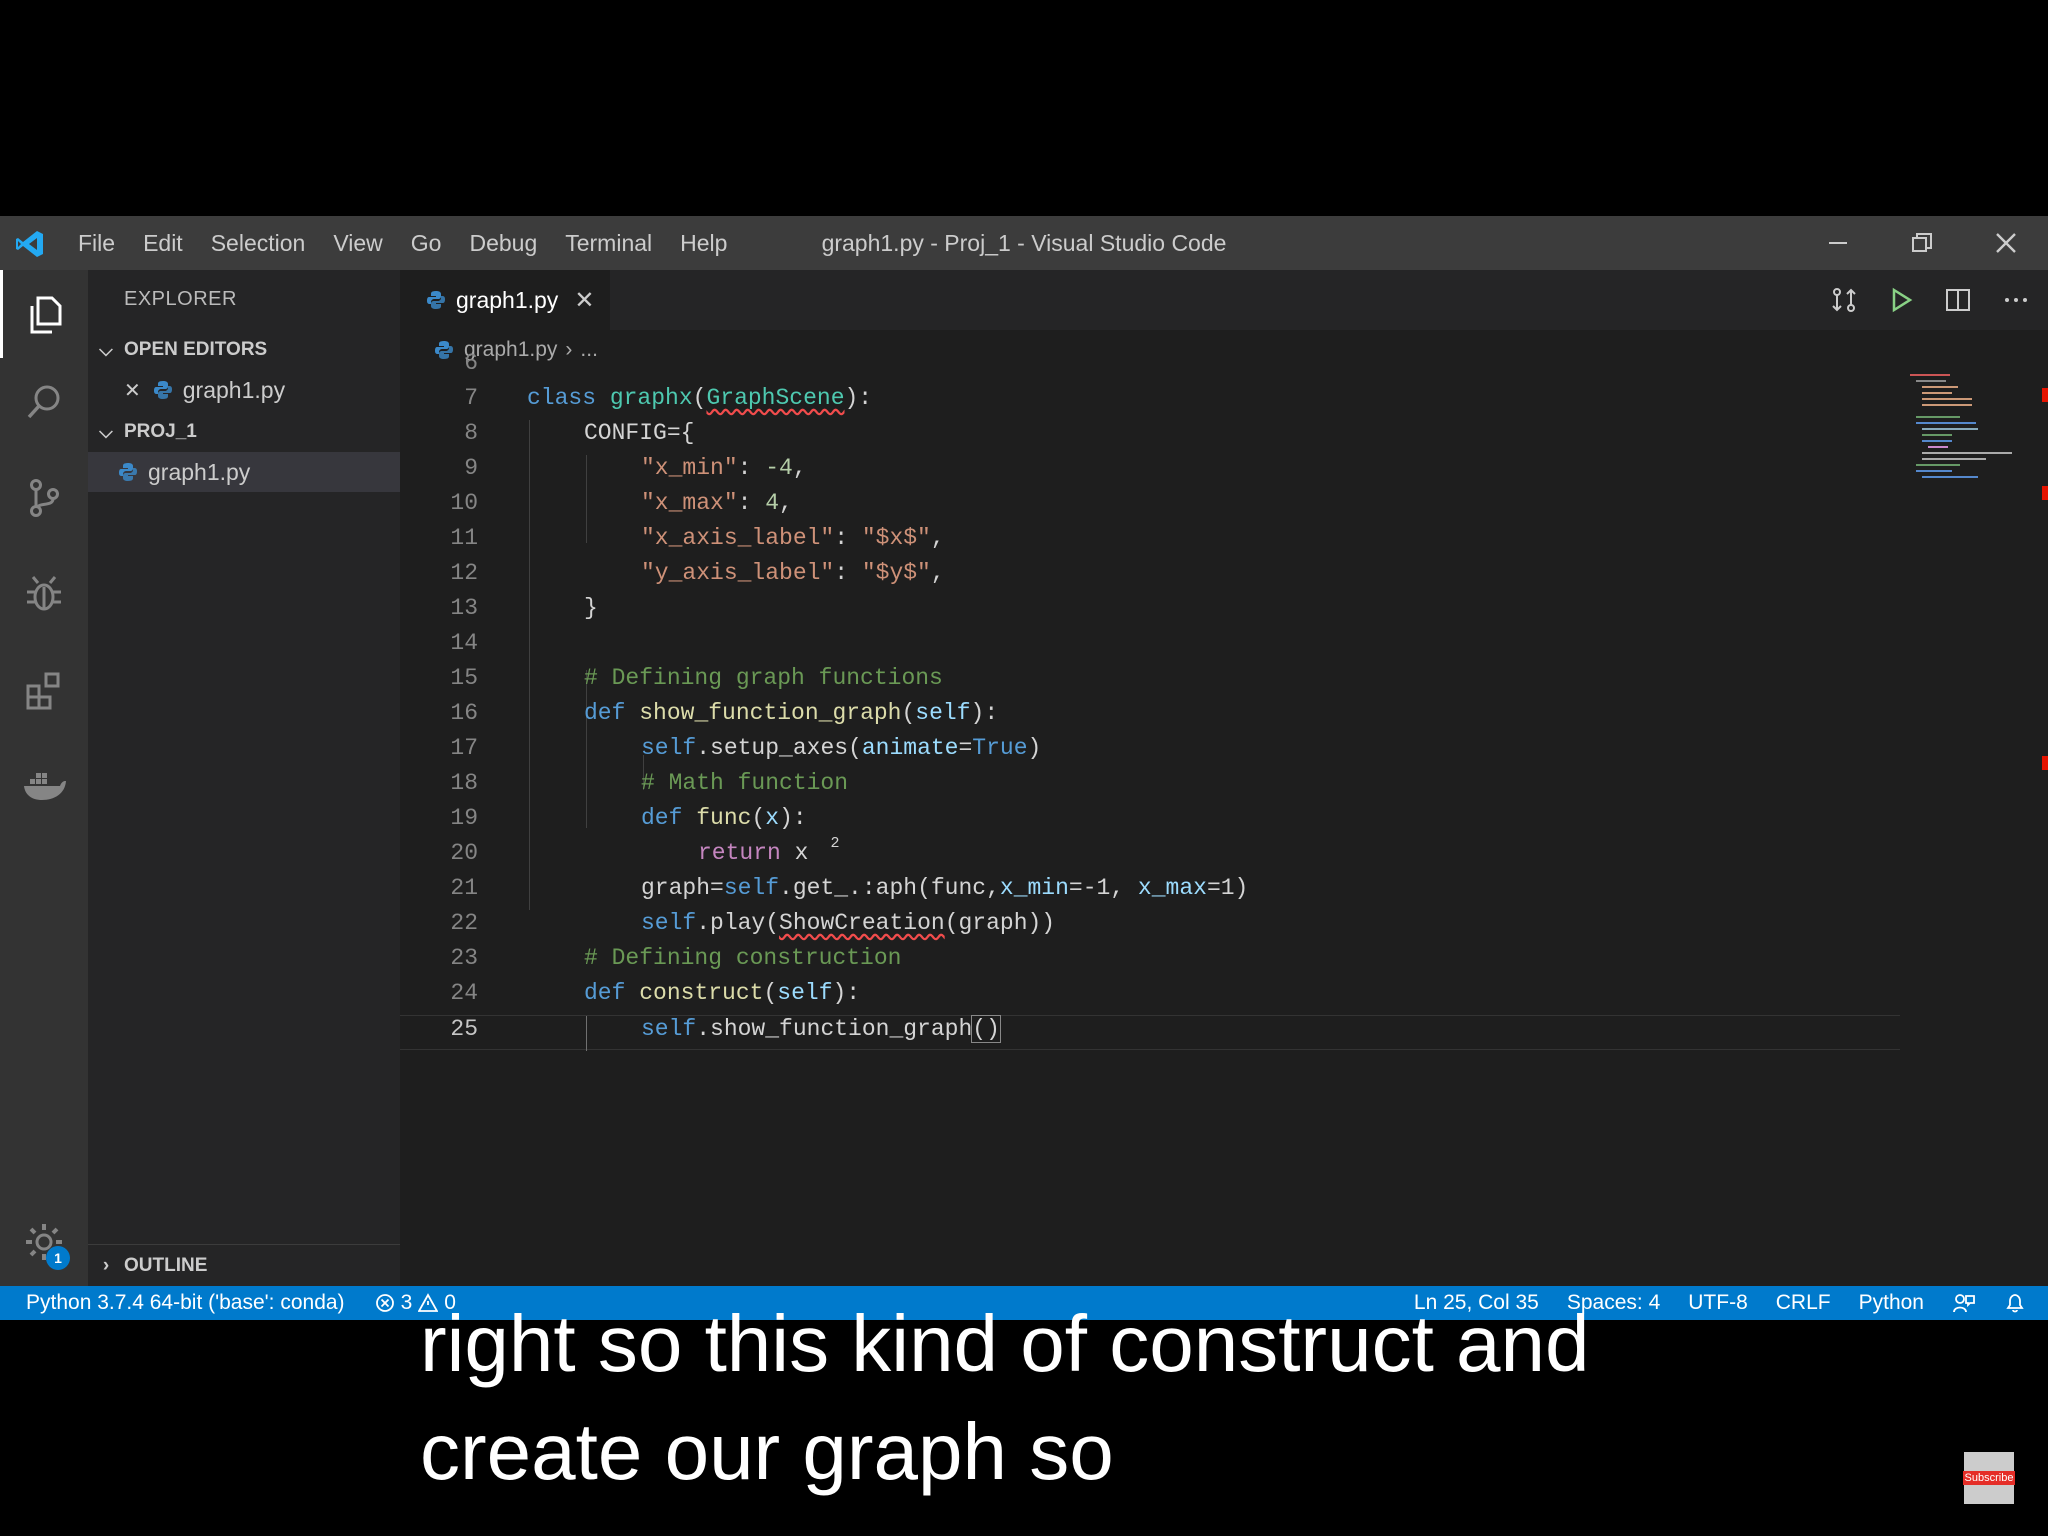 Image resolution: width=2048 pixels, height=1536 pixels. Describe the element at coordinates (503, 243) in the screenshot. I see `menu-debug: Debug` at that location.